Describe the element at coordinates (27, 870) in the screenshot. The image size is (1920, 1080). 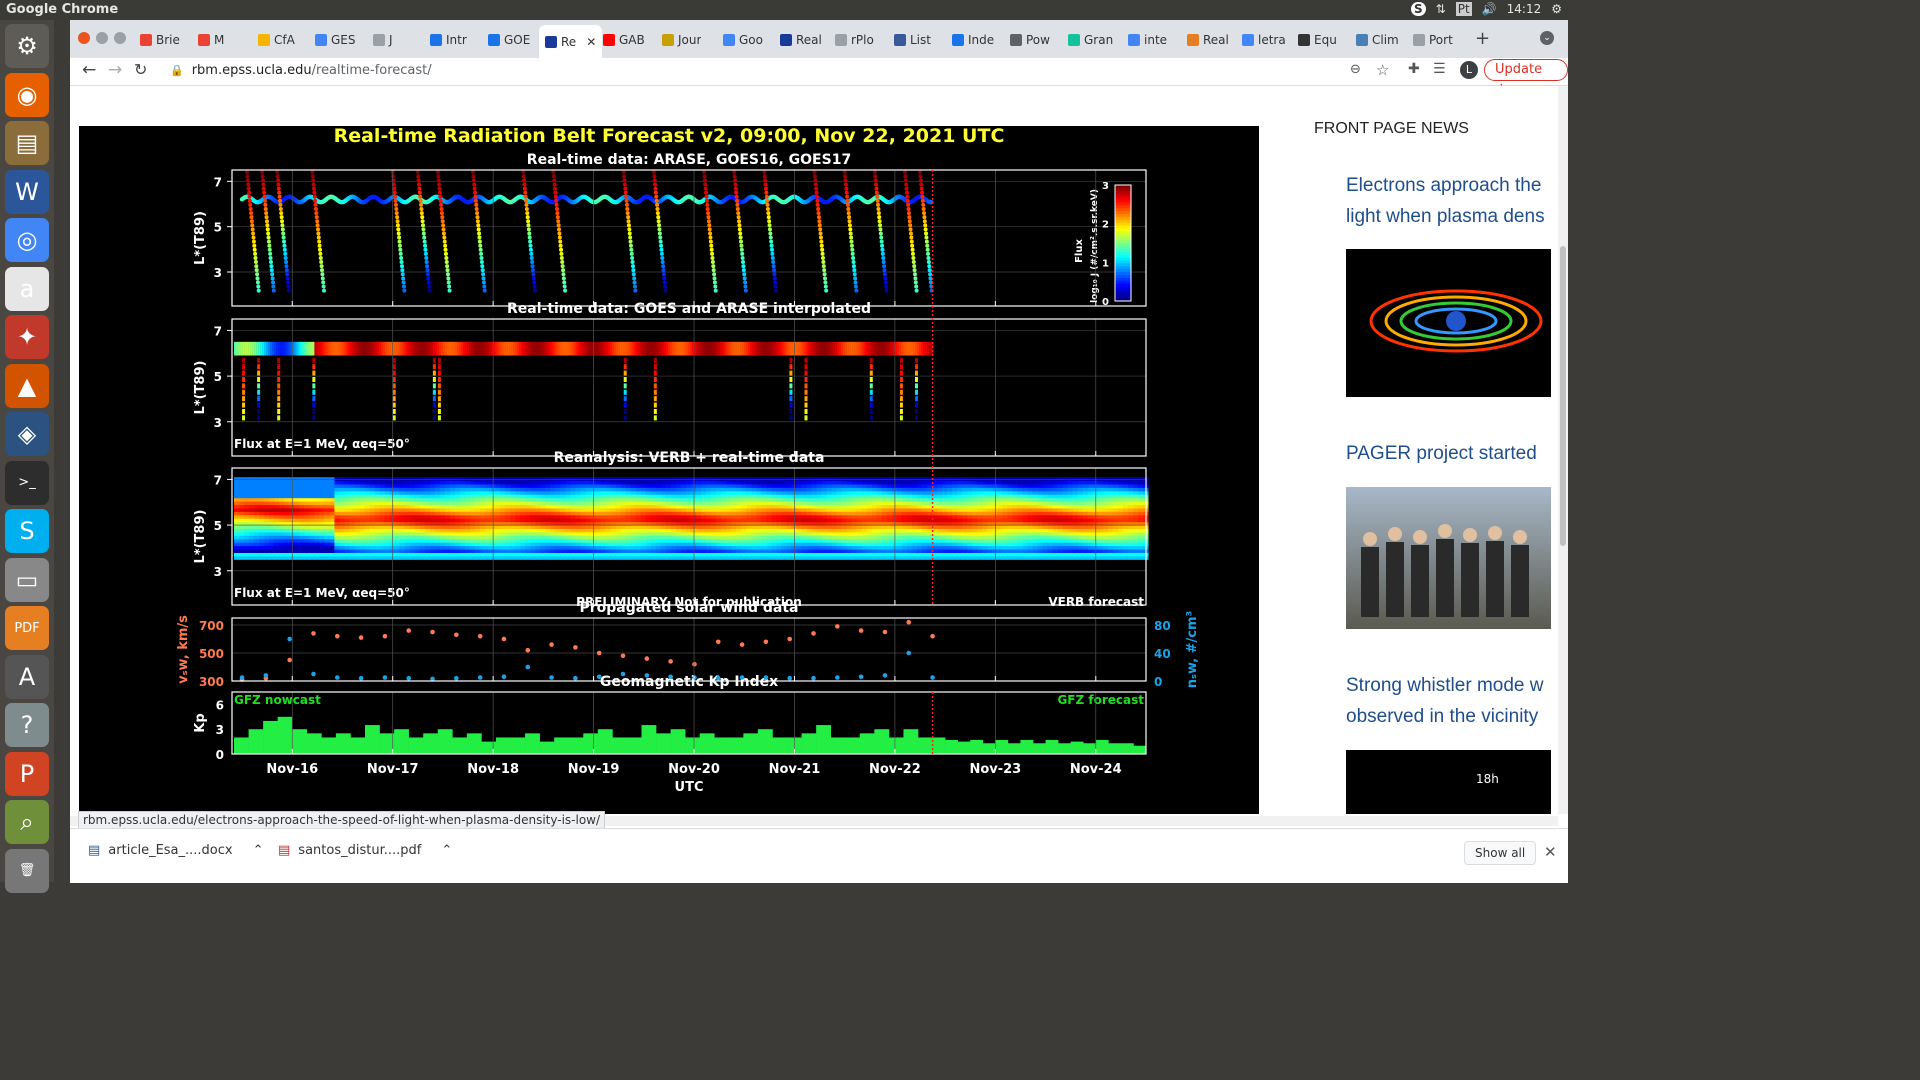
I see `trash-icon: 🗑` at that location.